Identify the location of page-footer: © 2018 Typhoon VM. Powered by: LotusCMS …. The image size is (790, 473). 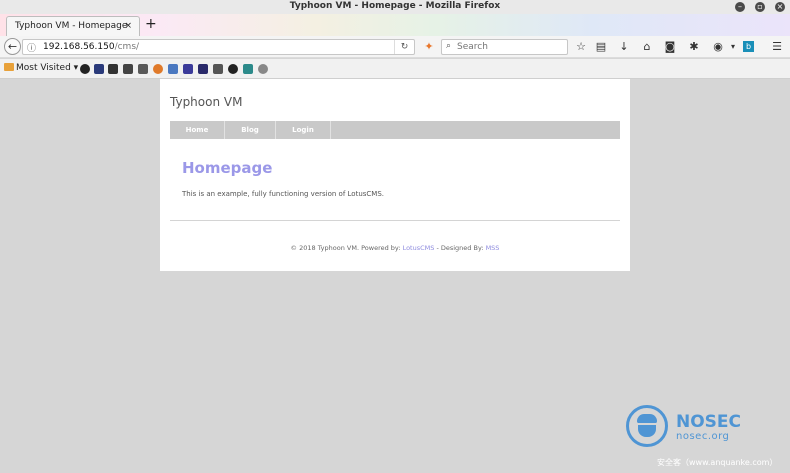
(395, 248).